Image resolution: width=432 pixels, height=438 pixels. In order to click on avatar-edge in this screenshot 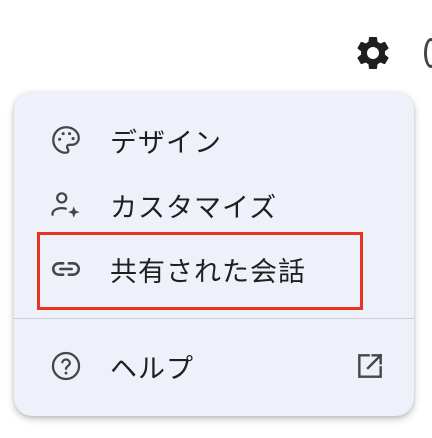, I will do `click(428, 53)`.